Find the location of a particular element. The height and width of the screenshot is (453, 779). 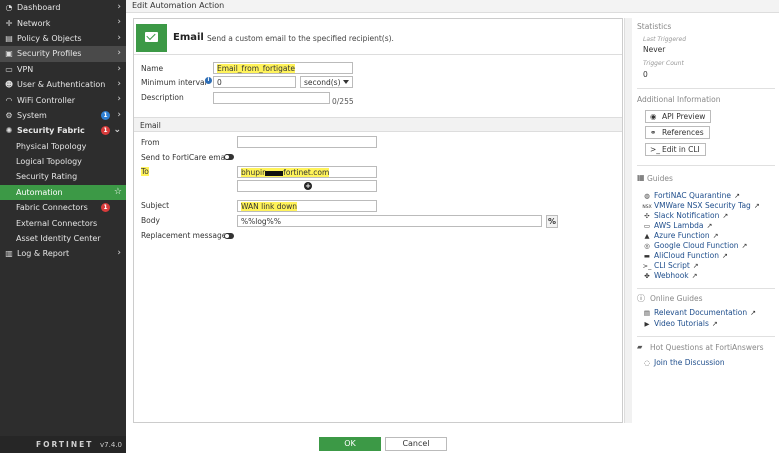

dashboard-icon: ◔ is located at coordinates (9, 8).